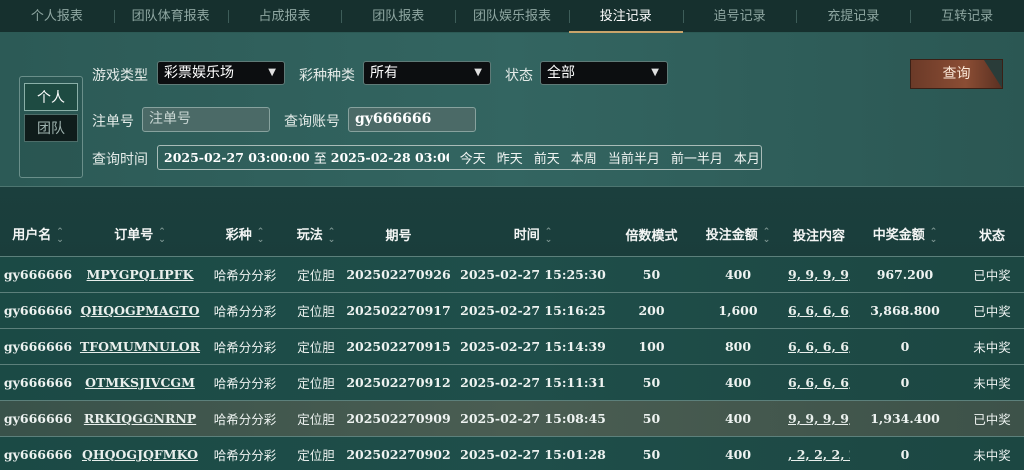 This screenshot has height=470, width=1024. I want to click on scope-personal-button: 个人, so click(51, 97).